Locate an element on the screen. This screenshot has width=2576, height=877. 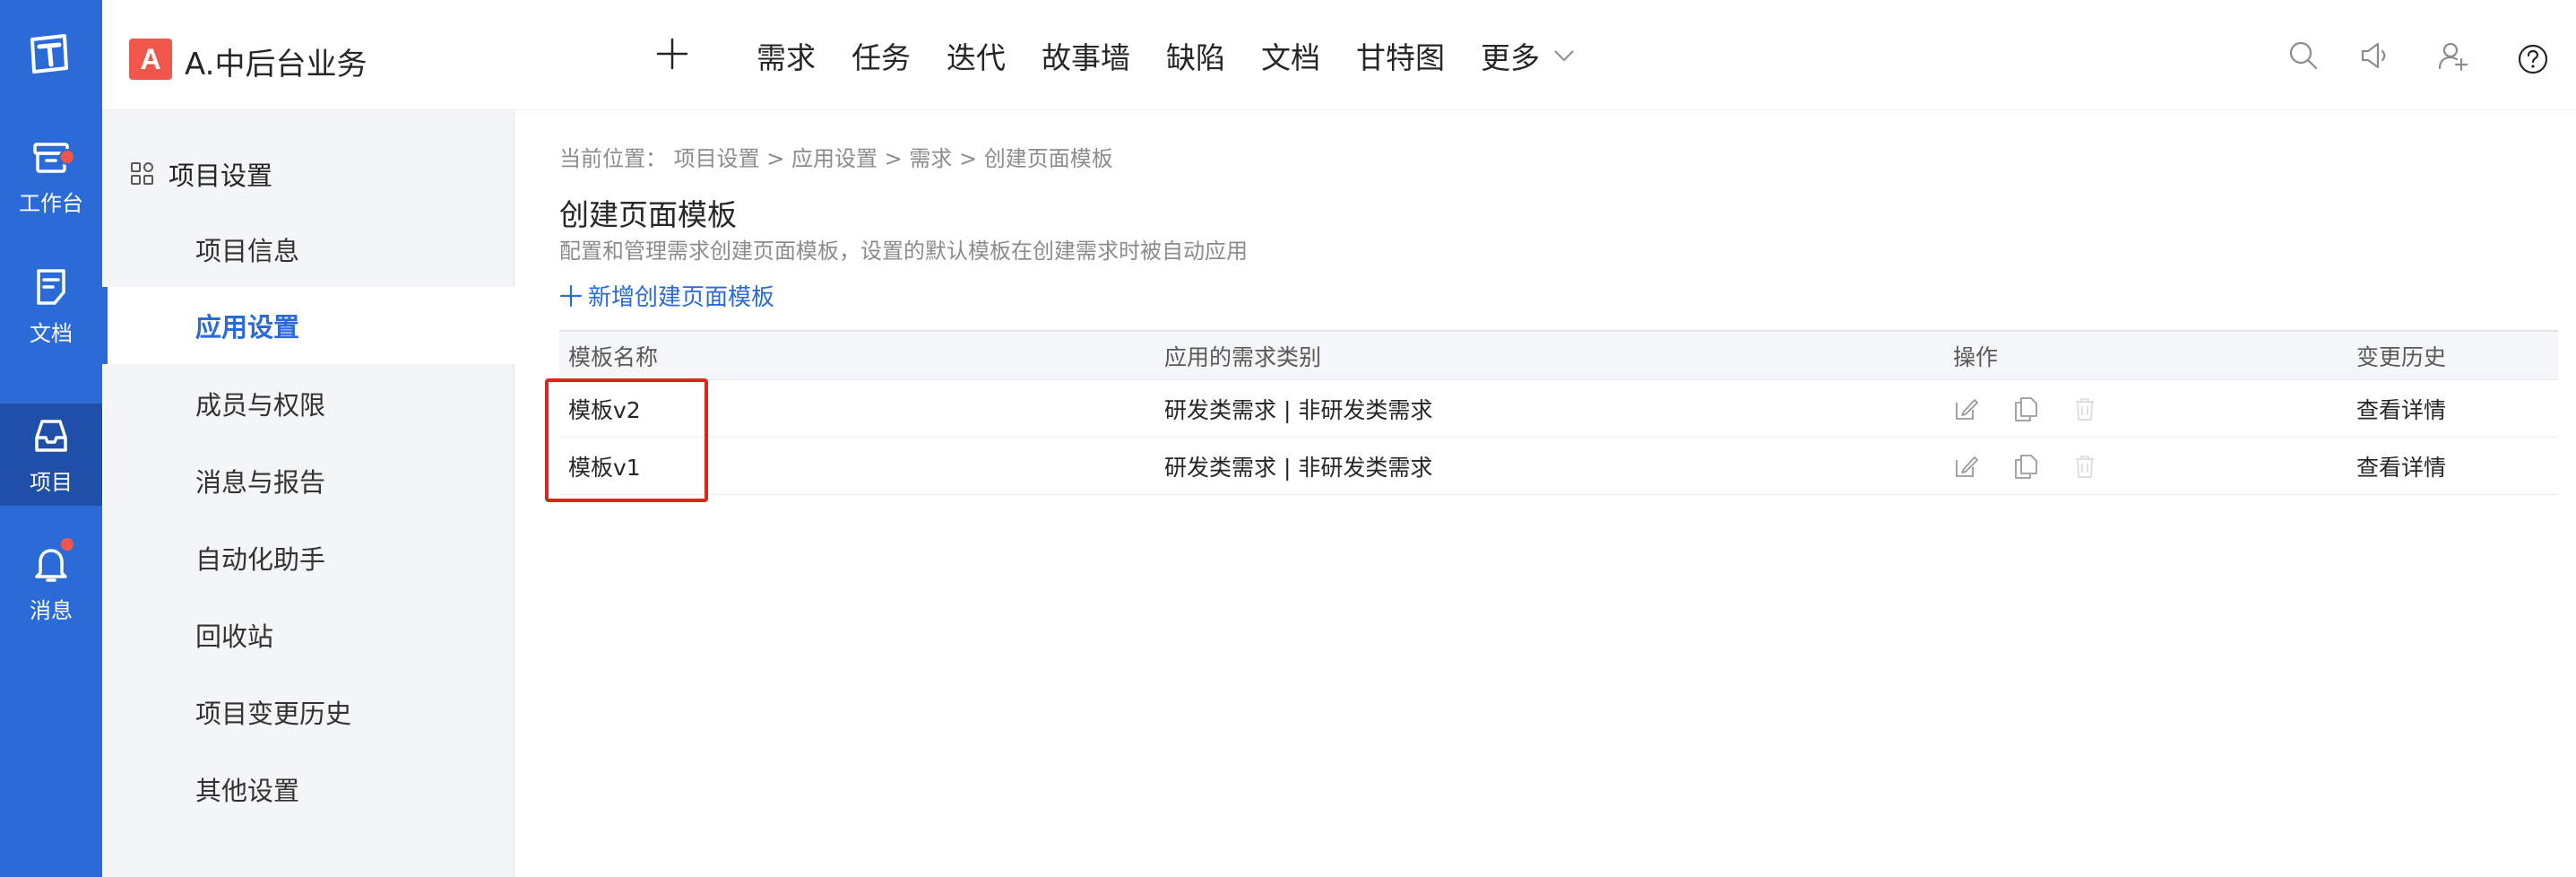
sidebar-item-change-history: 项目变更历史 is located at coordinates (308, 712).